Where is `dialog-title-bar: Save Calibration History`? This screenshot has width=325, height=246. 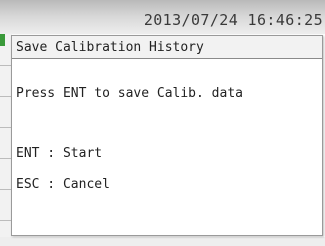
dialog-title-bar: Save Calibration History is located at coordinates (167, 47).